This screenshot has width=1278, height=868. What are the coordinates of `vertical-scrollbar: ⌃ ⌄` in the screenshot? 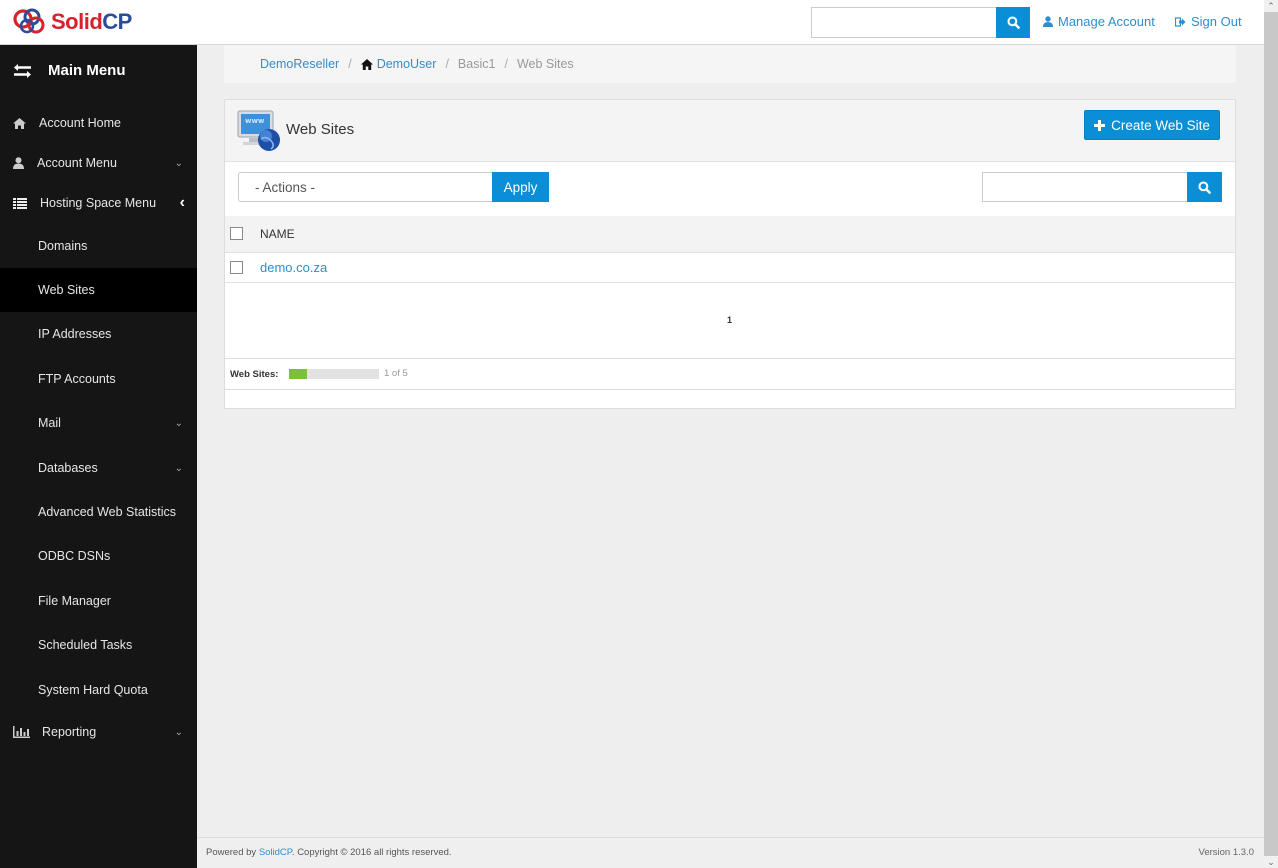 It's located at (1271, 434).